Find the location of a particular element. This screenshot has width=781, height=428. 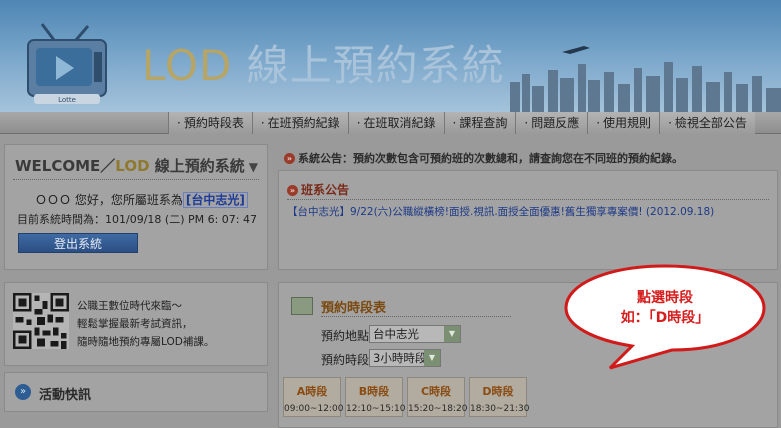

location-label: 預約地點 is located at coordinates (345, 336).